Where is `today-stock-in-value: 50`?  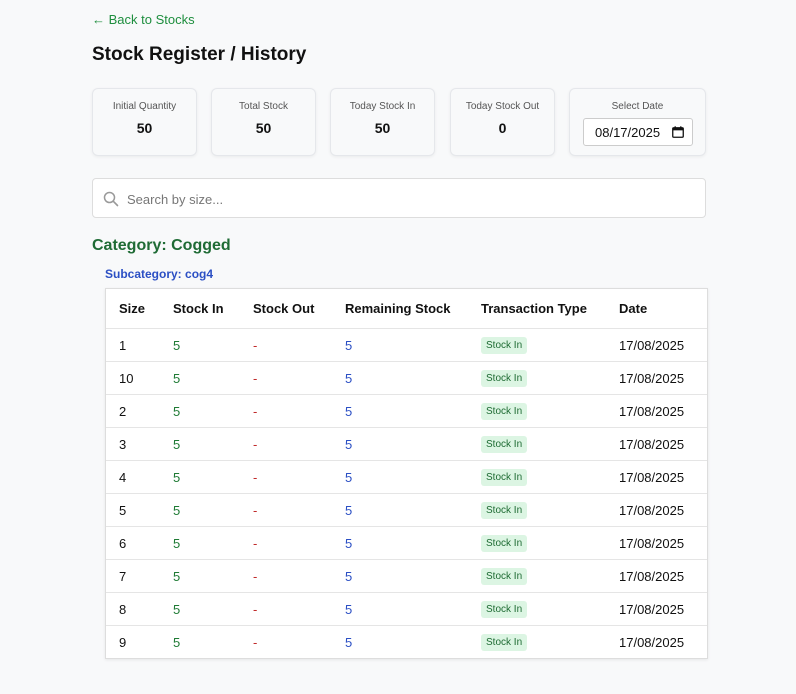 today-stock-in-value: 50 is located at coordinates (382, 128).